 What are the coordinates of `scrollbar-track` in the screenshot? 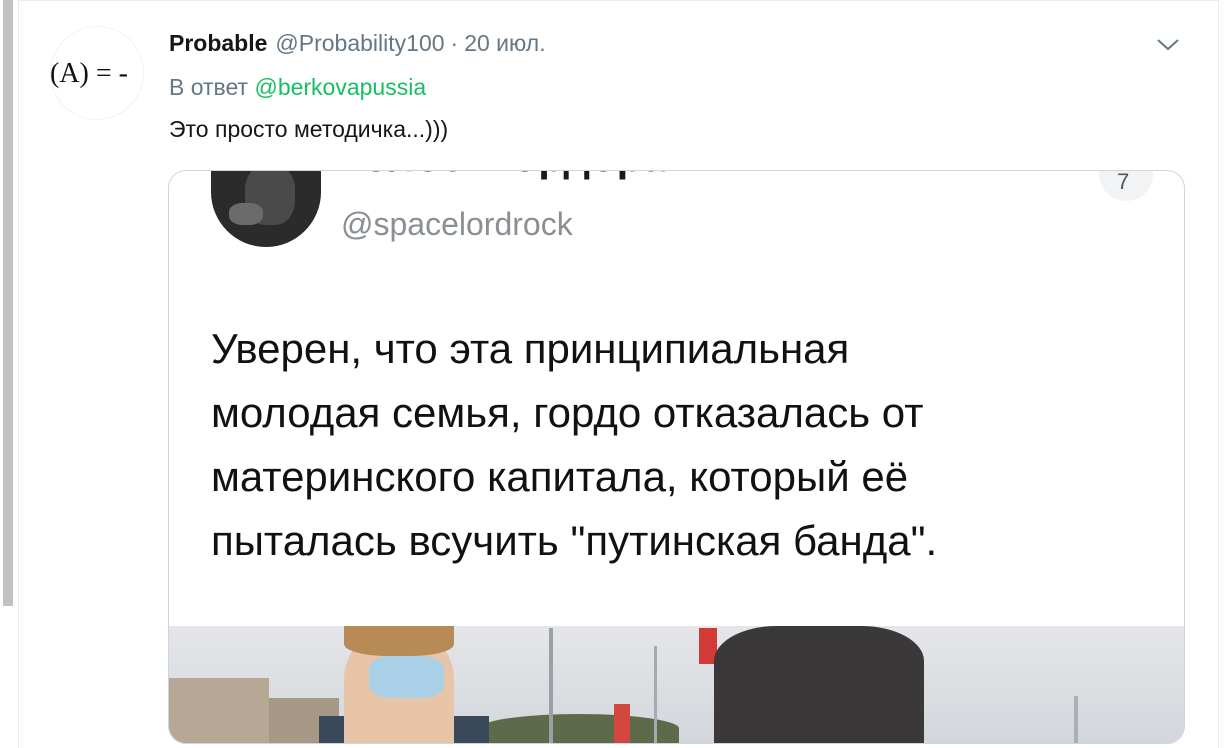 It's located at (8, 374).